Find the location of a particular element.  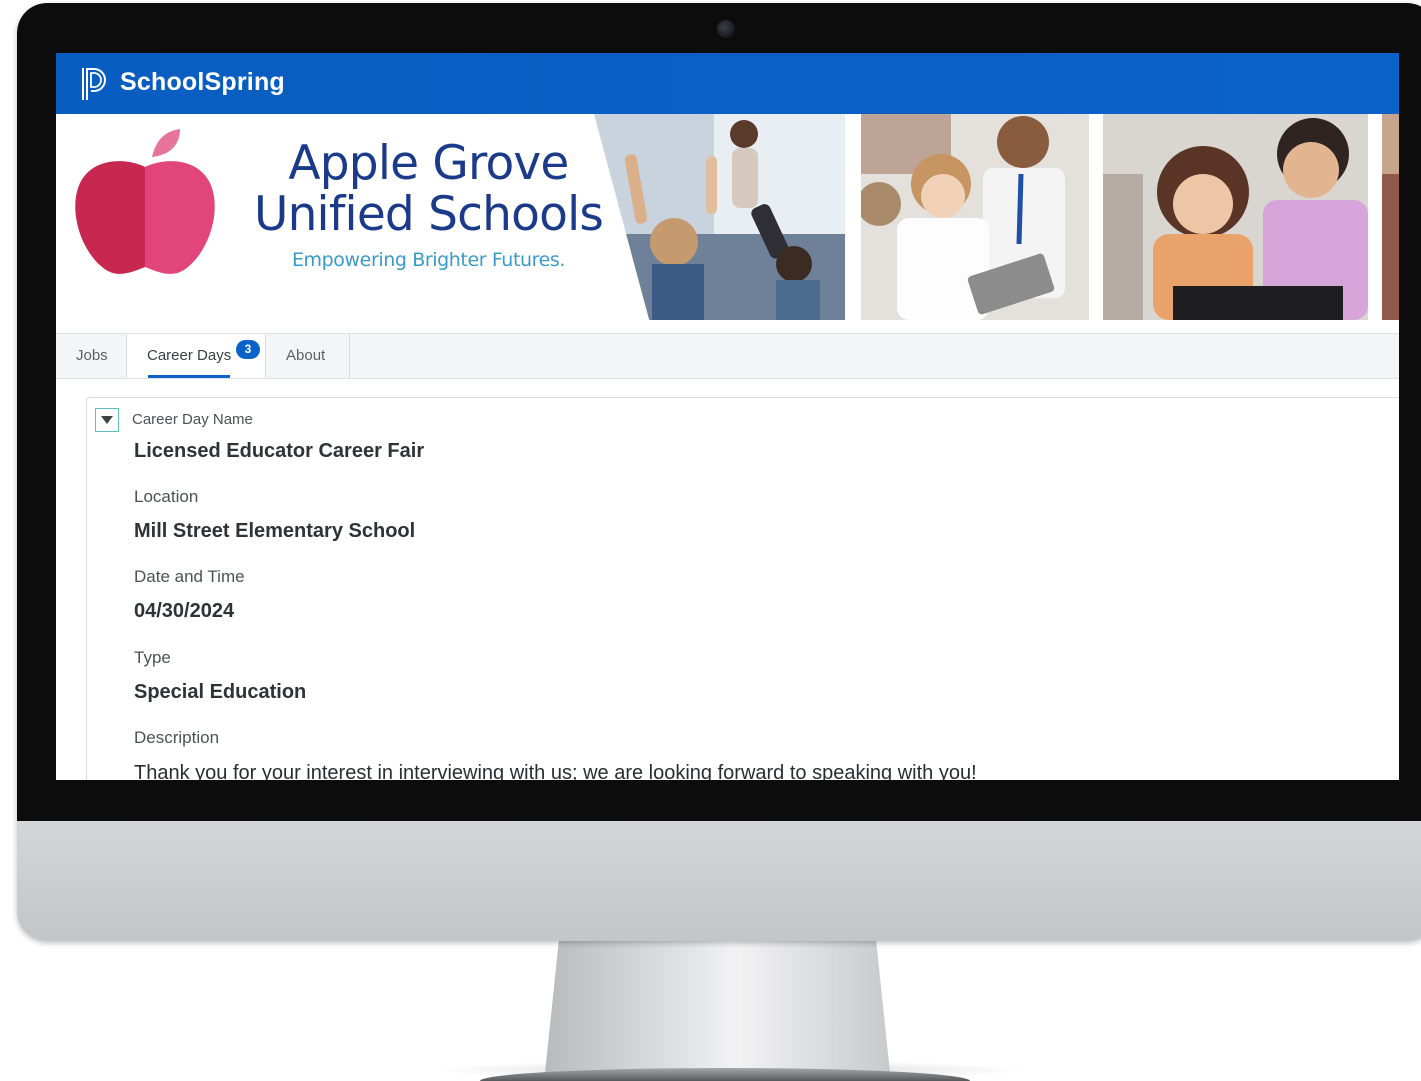

type-value: Special Education is located at coordinates (220, 692).